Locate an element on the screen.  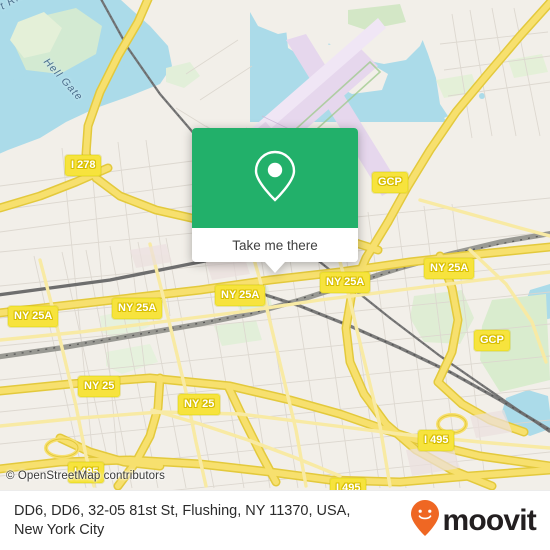
popup-card-header is located at coordinates (275, 178).